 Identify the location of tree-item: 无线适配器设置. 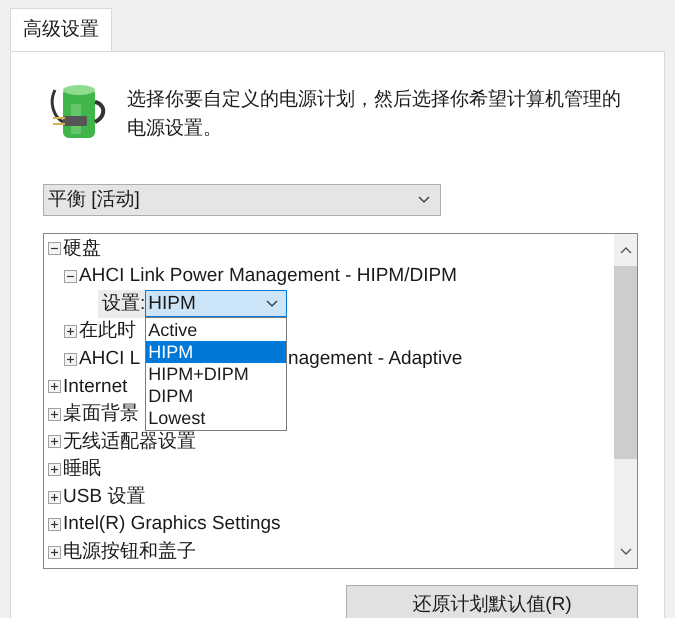
(129, 442).